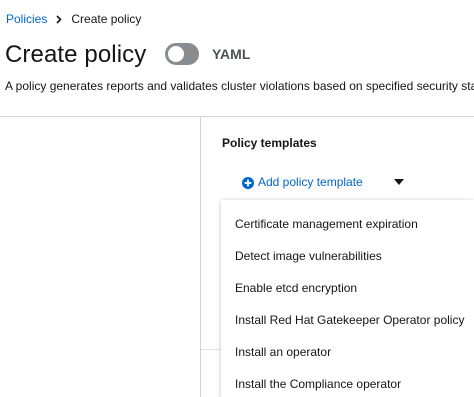 The image size is (474, 397). I want to click on menu-item-certificate-management-expiration: Certificate management expiration, so click(347, 224).